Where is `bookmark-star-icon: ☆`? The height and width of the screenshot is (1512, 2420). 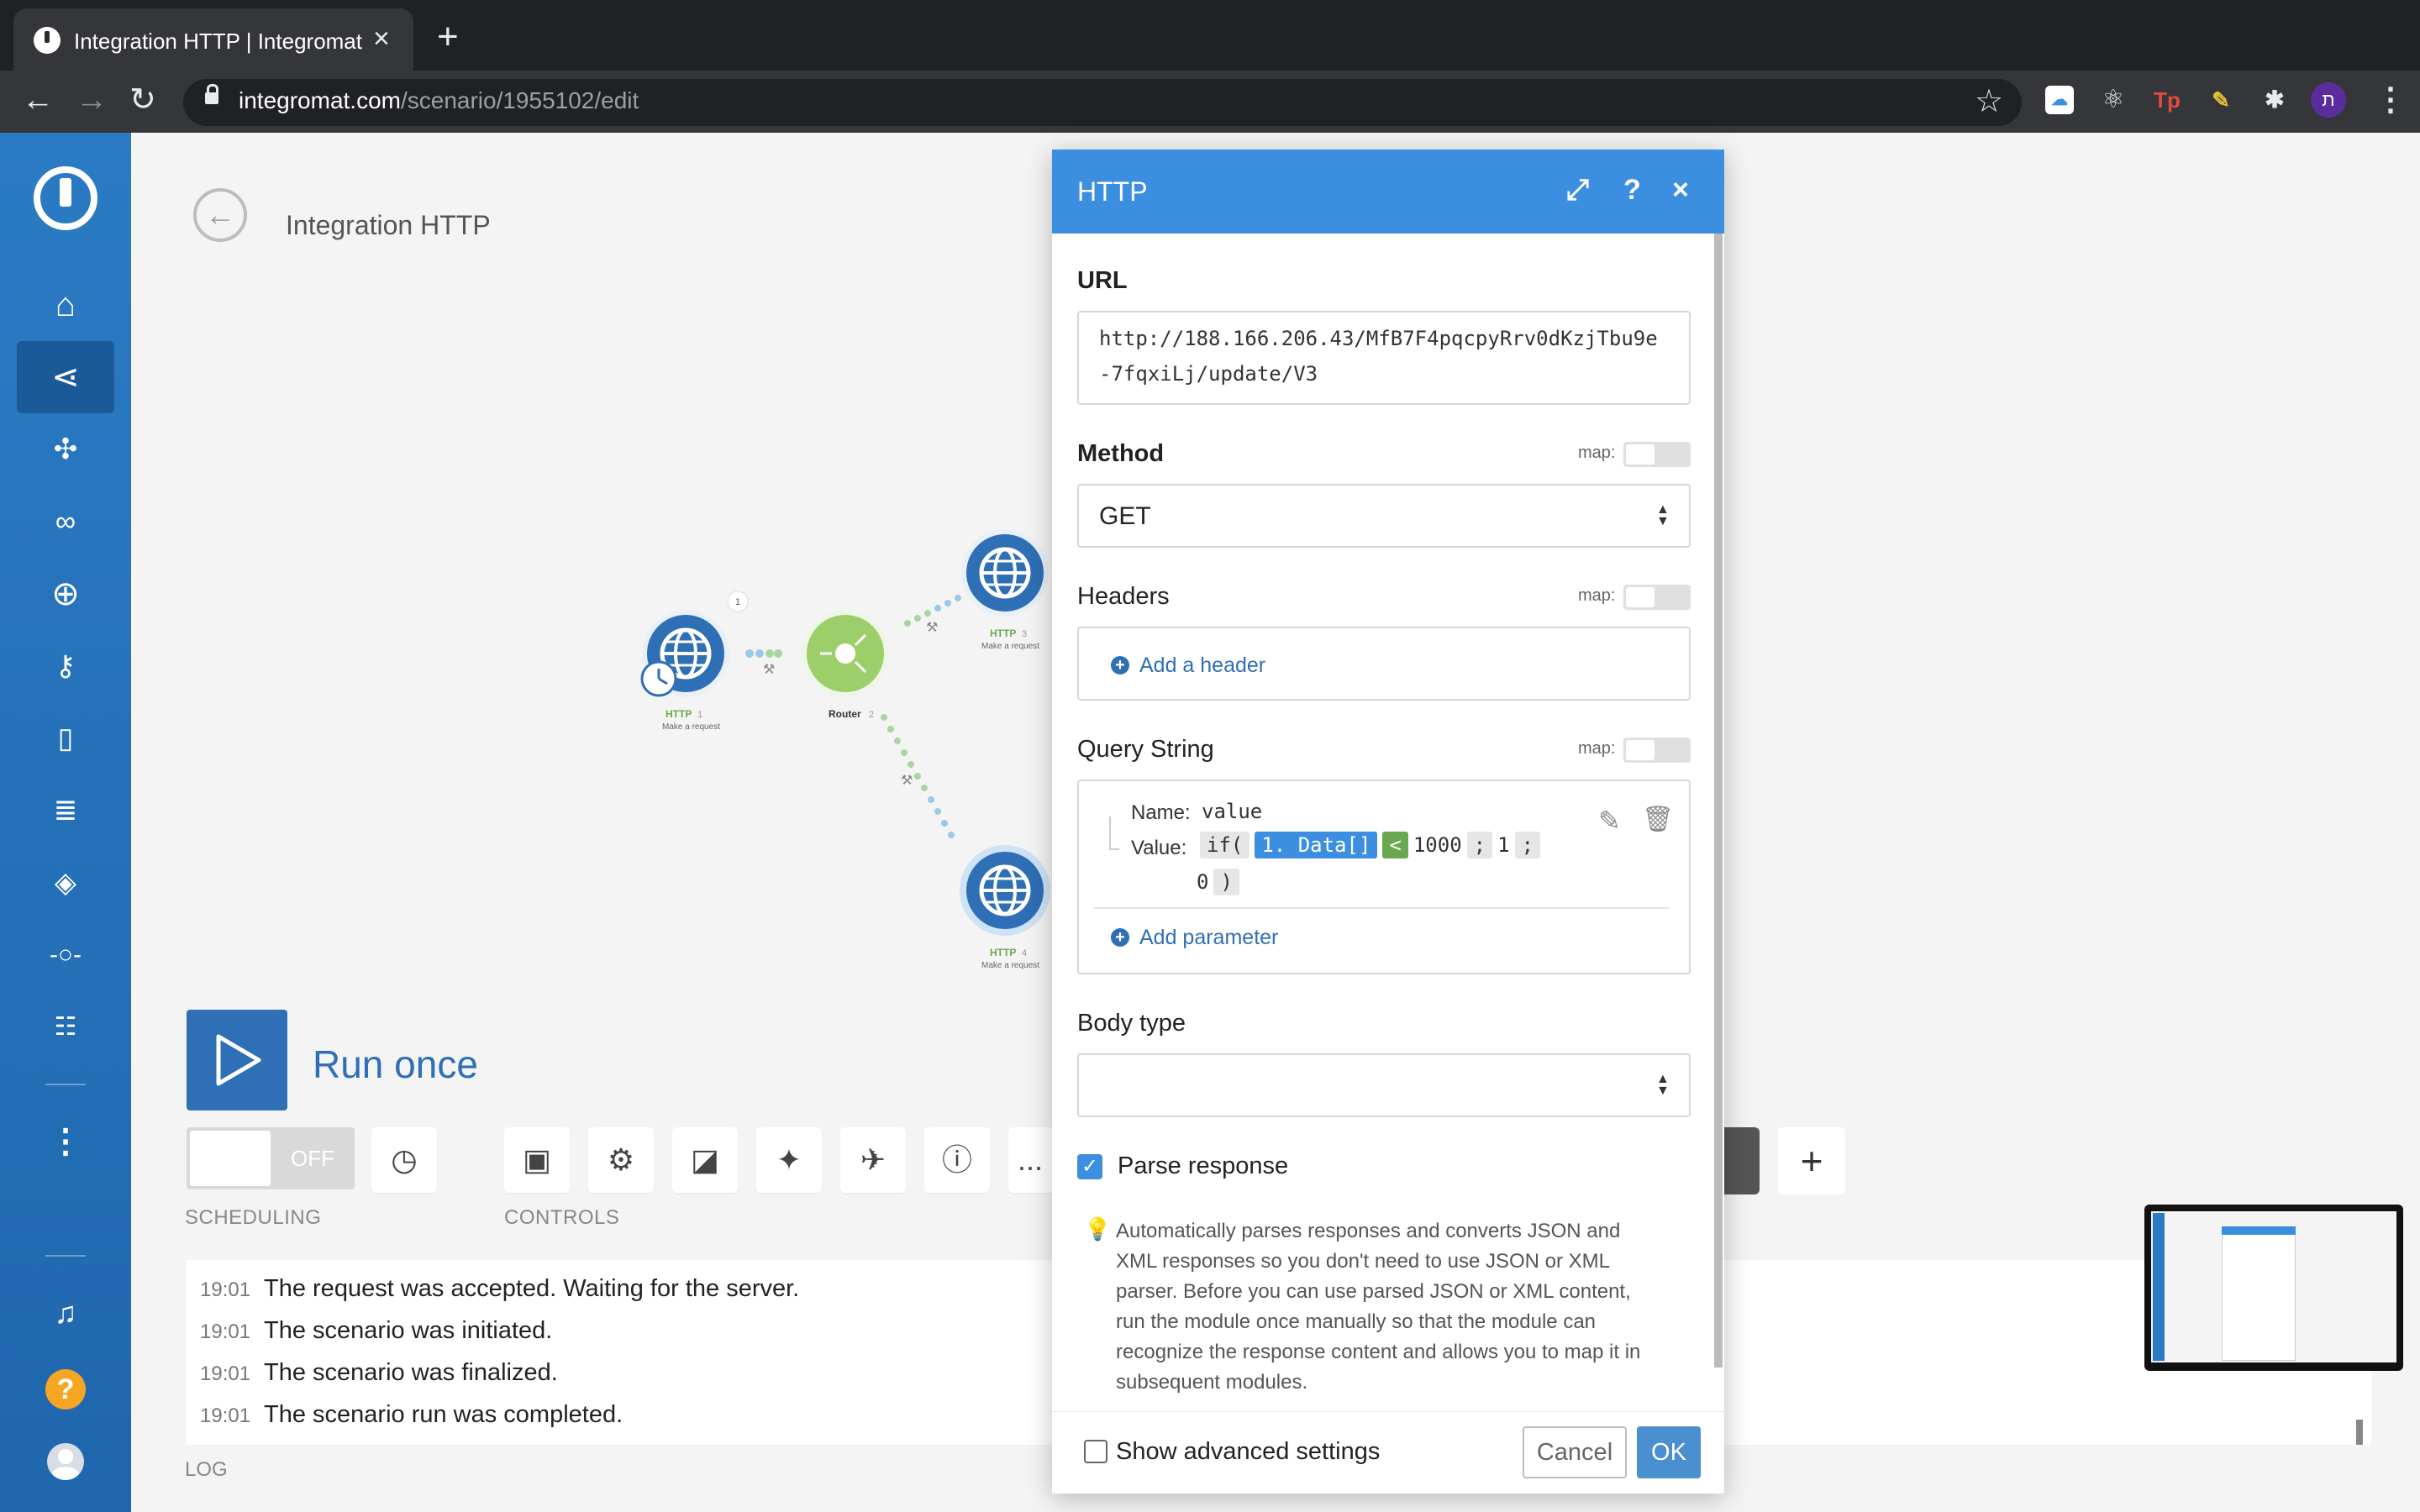 bookmark-star-icon: ☆ is located at coordinates (1989, 101).